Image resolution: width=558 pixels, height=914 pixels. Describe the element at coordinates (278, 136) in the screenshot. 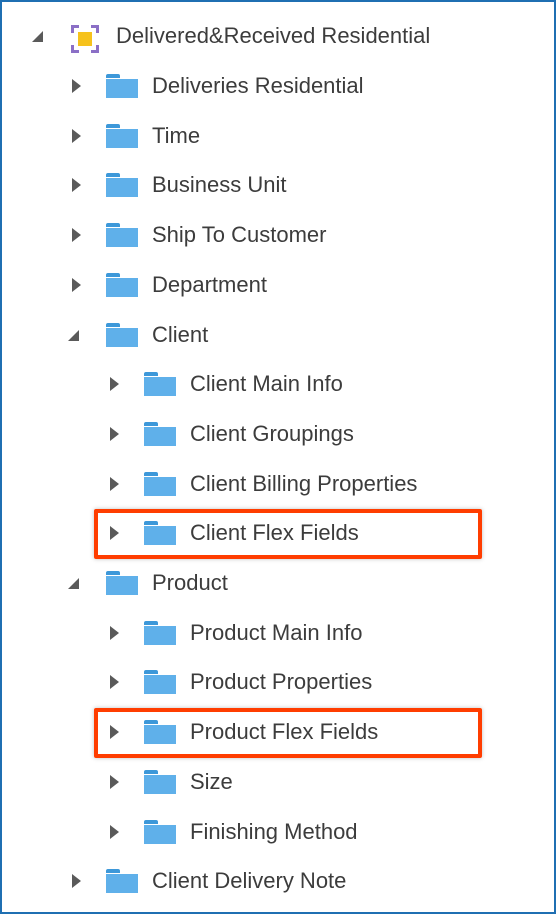

I see `tree-node-time: Time` at that location.